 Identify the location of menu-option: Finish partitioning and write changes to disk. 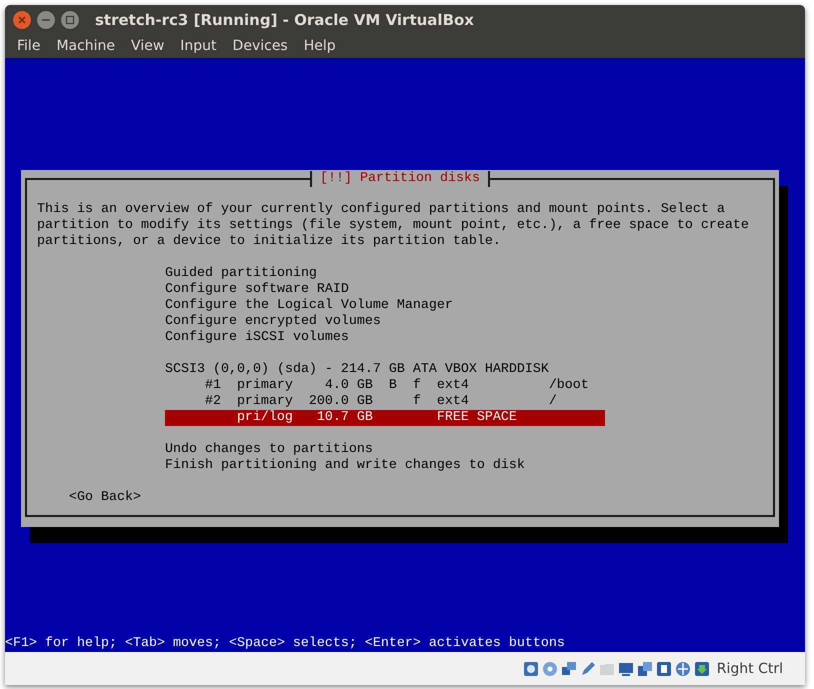
(384, 466).